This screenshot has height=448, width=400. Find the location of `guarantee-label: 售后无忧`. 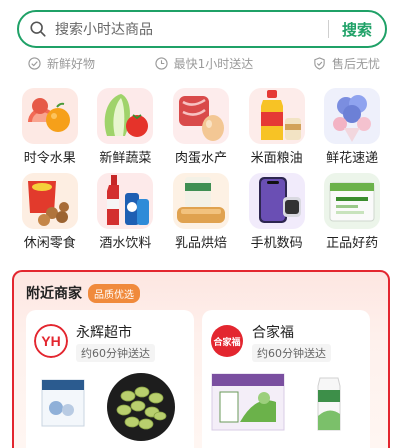

guarantee-label: 售后无忧 is located at coordinates (355, 63).